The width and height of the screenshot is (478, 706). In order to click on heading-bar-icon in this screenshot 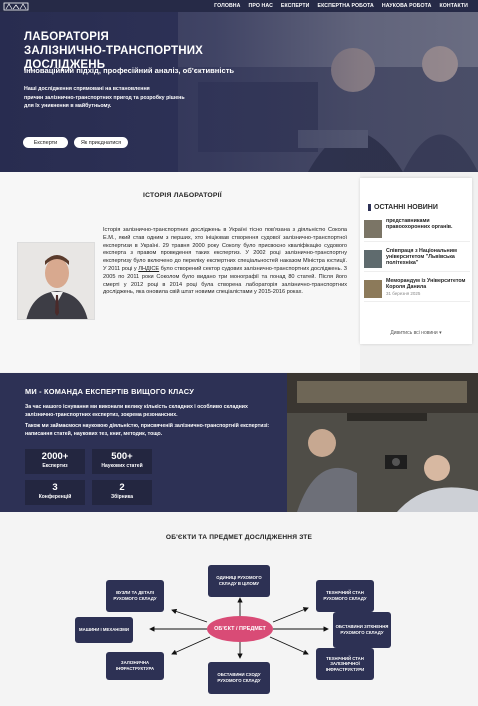, I will do `click(369, 207)`.